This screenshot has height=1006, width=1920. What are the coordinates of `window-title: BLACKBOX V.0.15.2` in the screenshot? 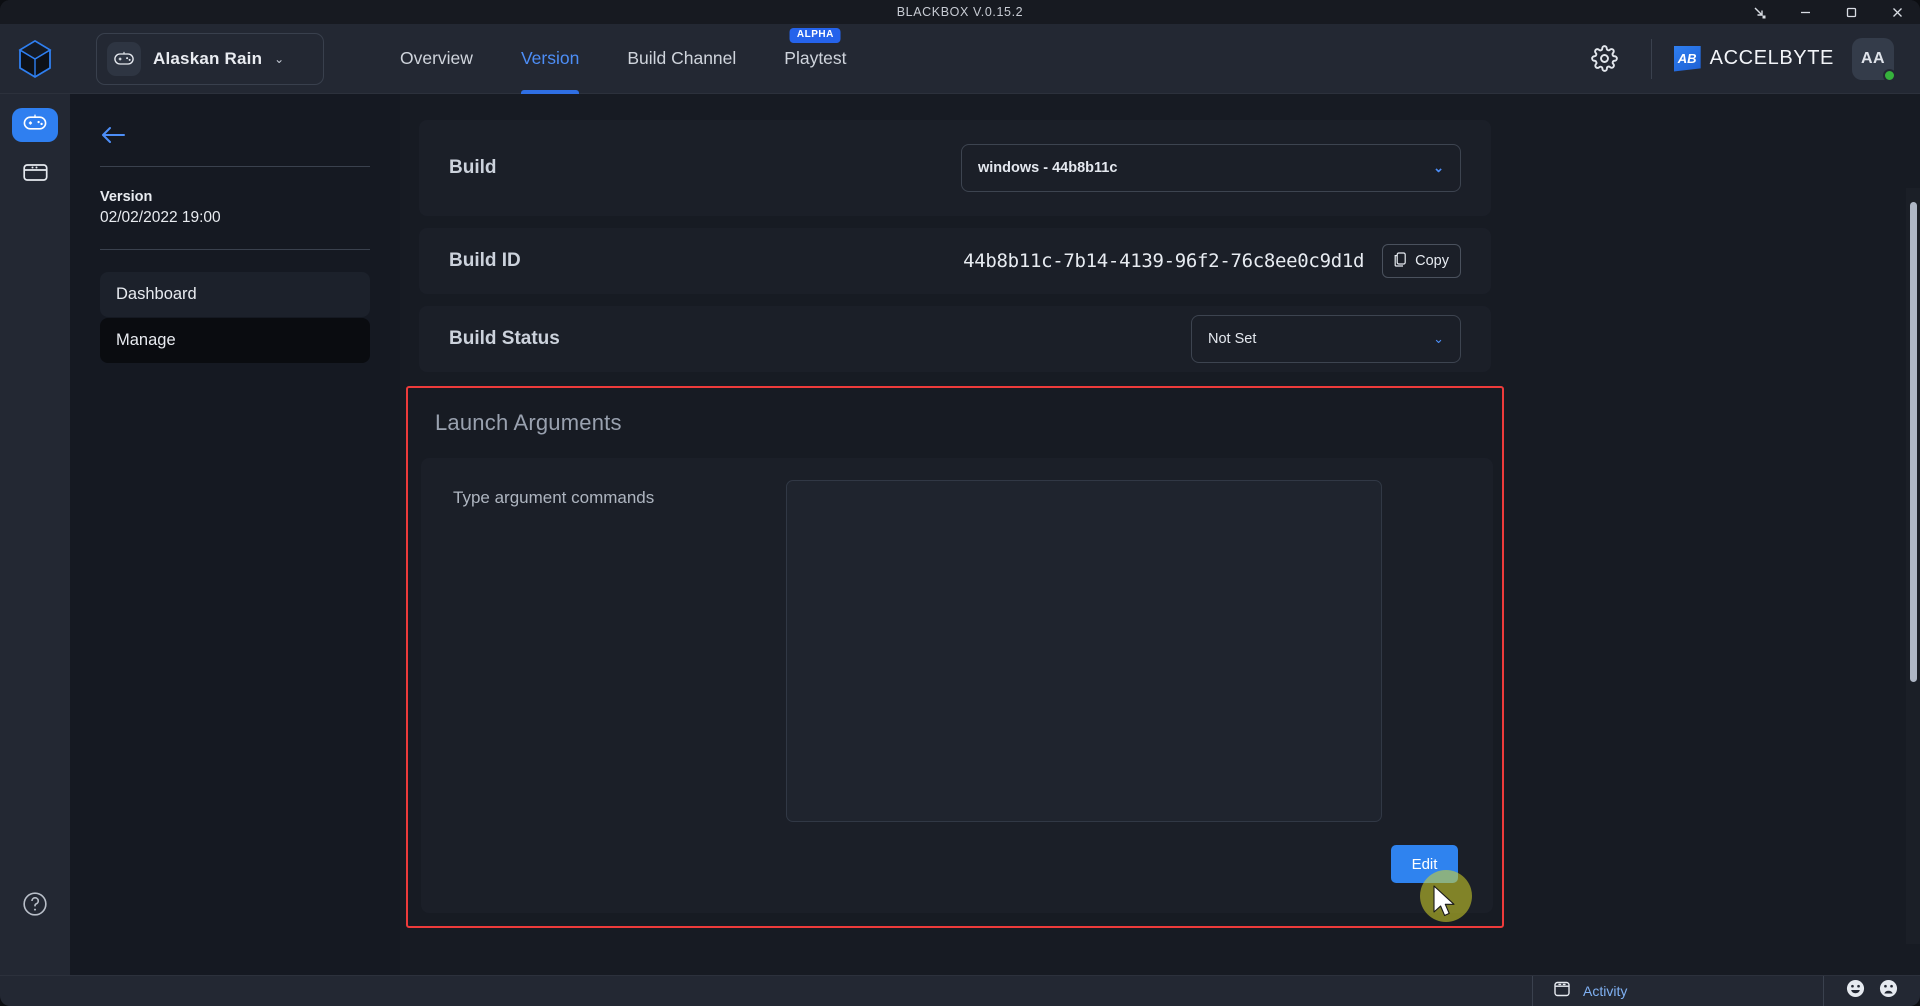 It's located at (960, 12).